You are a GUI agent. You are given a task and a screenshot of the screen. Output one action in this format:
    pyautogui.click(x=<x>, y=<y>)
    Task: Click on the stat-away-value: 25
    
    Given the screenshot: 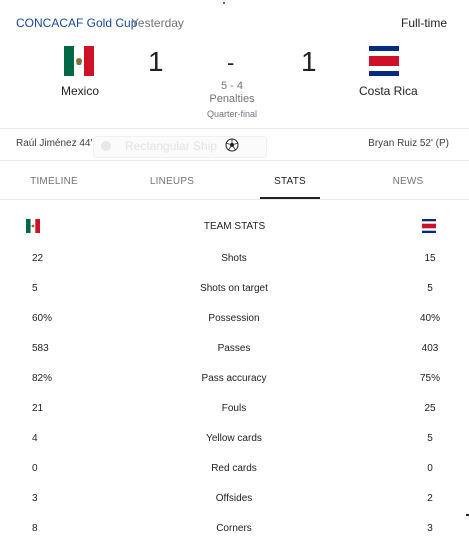 What is the action you would take?
    pyautogui.click(x=430, y=408)
    